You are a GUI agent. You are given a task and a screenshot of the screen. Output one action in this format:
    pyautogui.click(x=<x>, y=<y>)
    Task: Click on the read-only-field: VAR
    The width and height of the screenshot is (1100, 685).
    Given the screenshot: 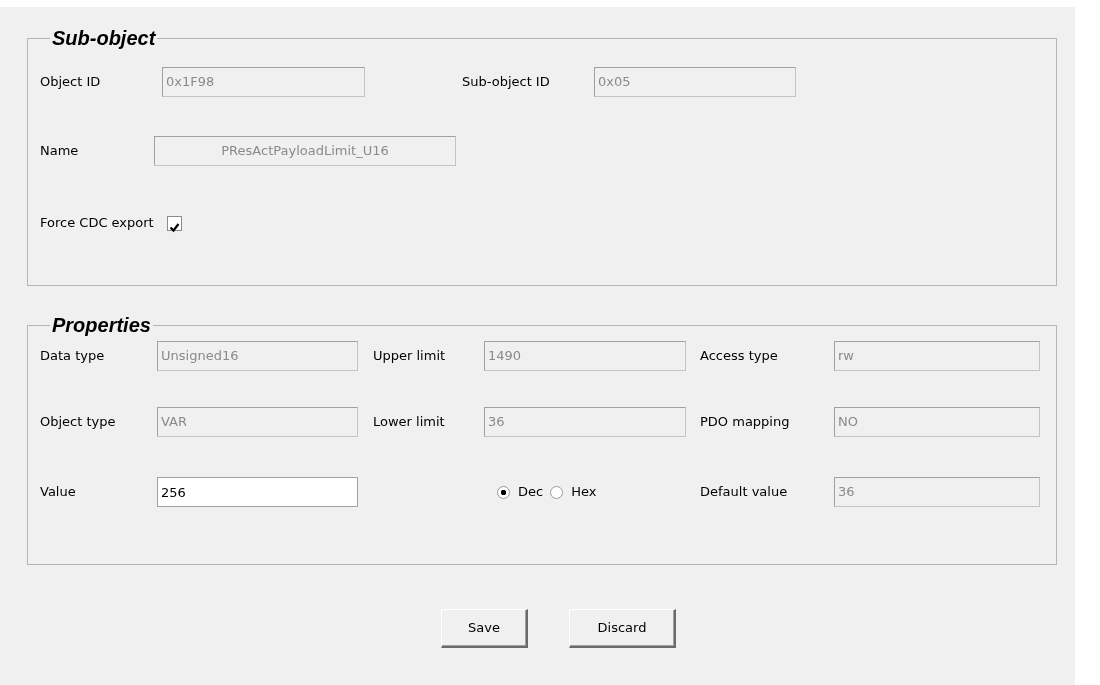 What is the action you would take?
    pyautogui.click(x=257, y=422)
    